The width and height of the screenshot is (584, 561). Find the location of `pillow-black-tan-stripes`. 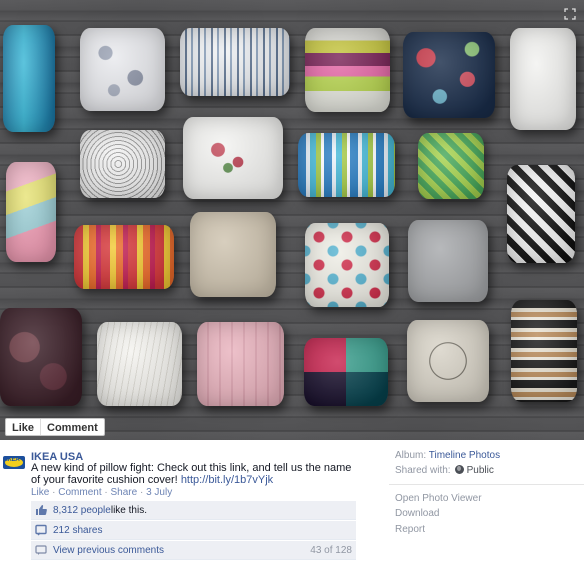

pillow-black-tan-stripes is located at coordinates (544, 351).